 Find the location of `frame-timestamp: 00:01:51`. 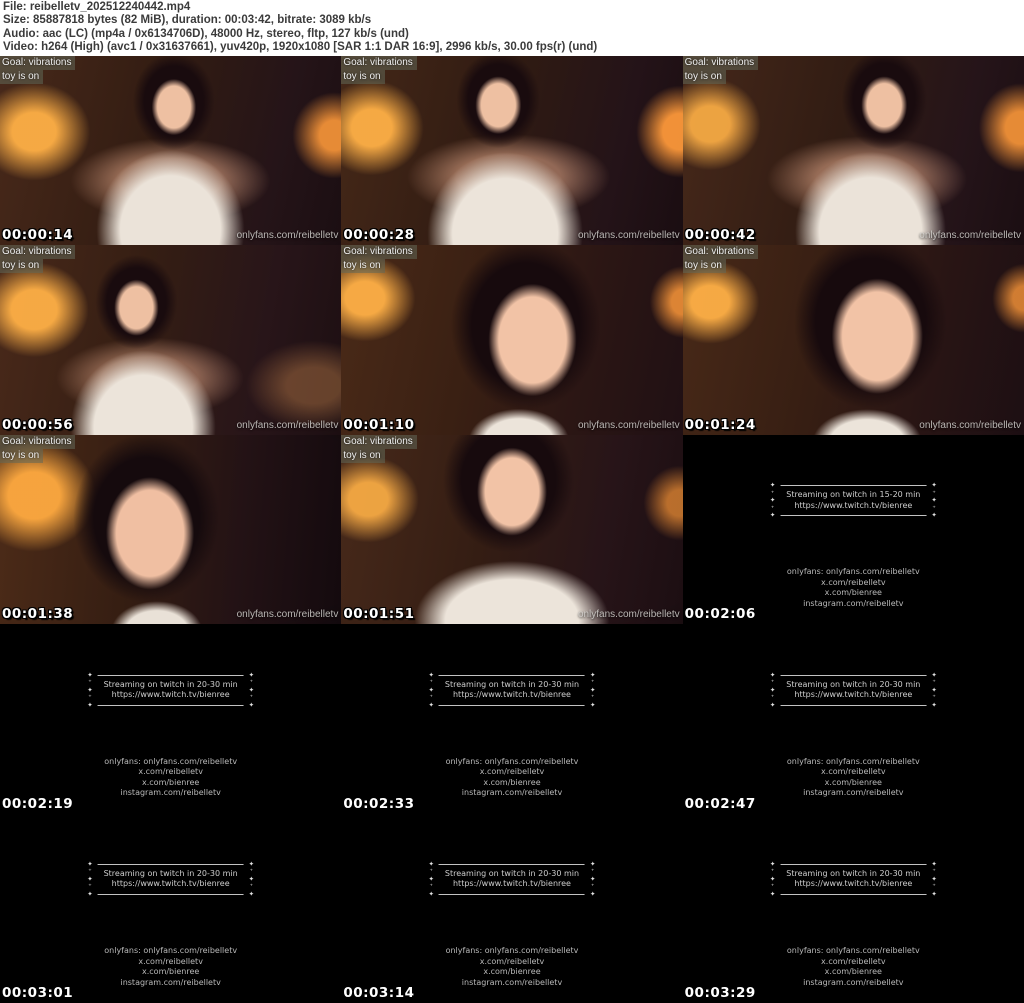

frame-timestamp: 00:01:51 is located at coordinates (379, 614).